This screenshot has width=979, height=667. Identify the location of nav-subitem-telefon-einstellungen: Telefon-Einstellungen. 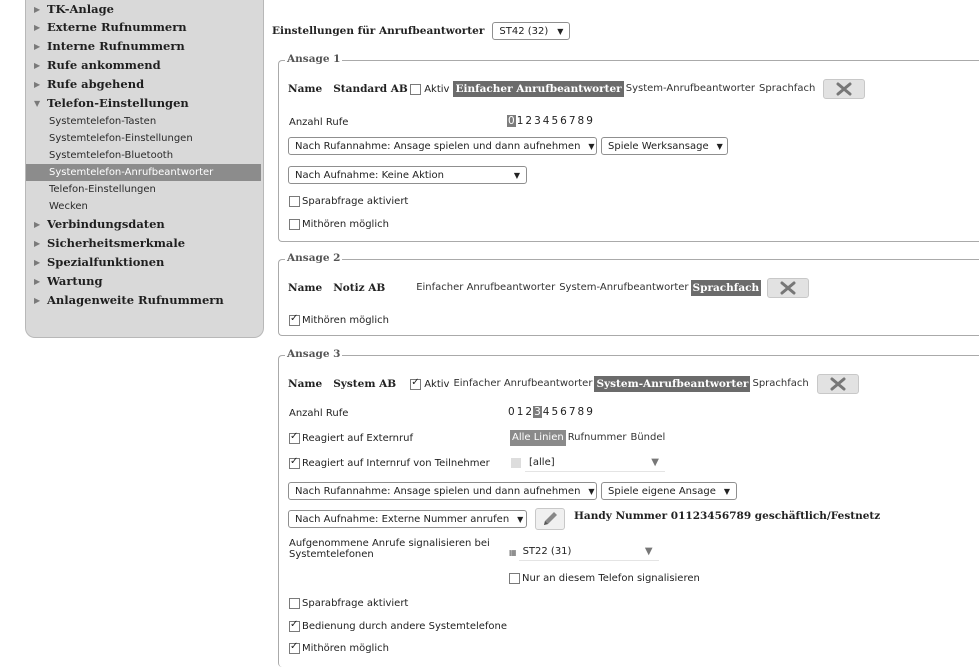
(144, 189).